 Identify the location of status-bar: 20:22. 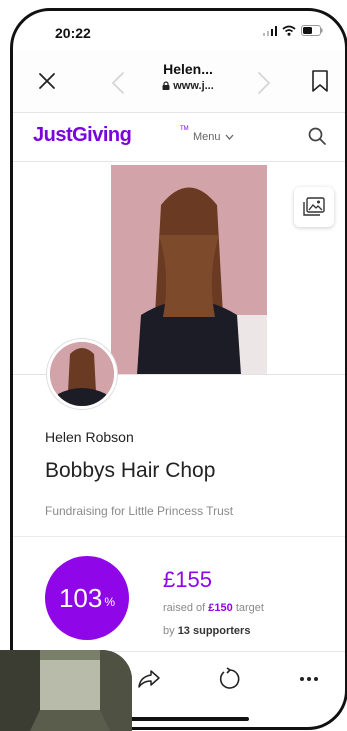
(179, 31).